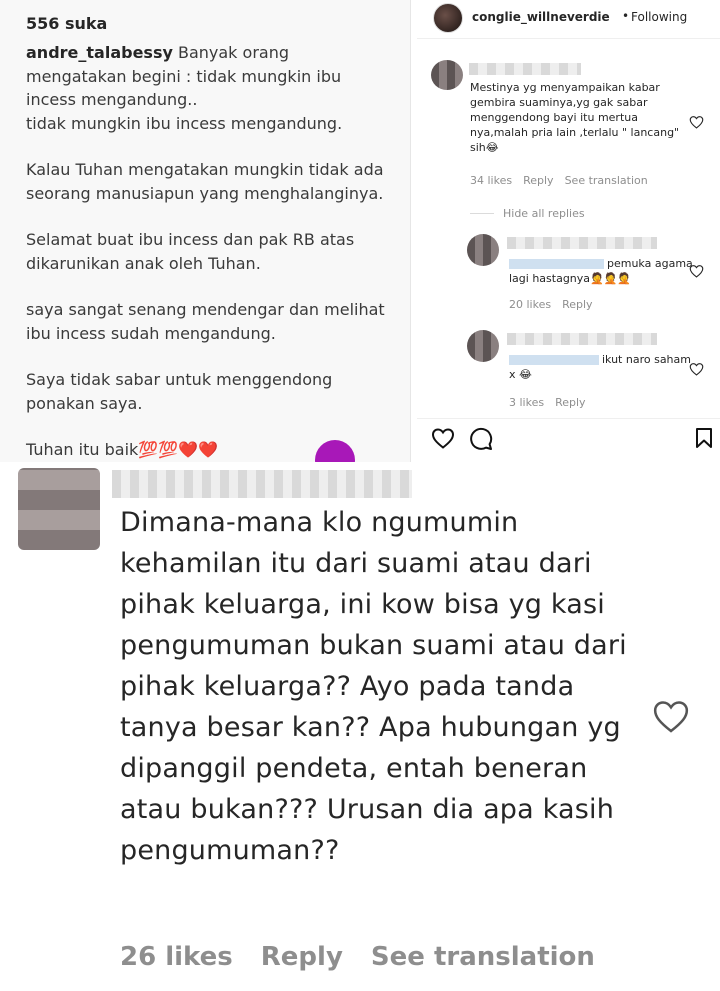  What do you see at coordinates (564, 180) in the screenshot?
I see `comment-meta: 34 likes Reply See translation` at bounding box center [564, 180].